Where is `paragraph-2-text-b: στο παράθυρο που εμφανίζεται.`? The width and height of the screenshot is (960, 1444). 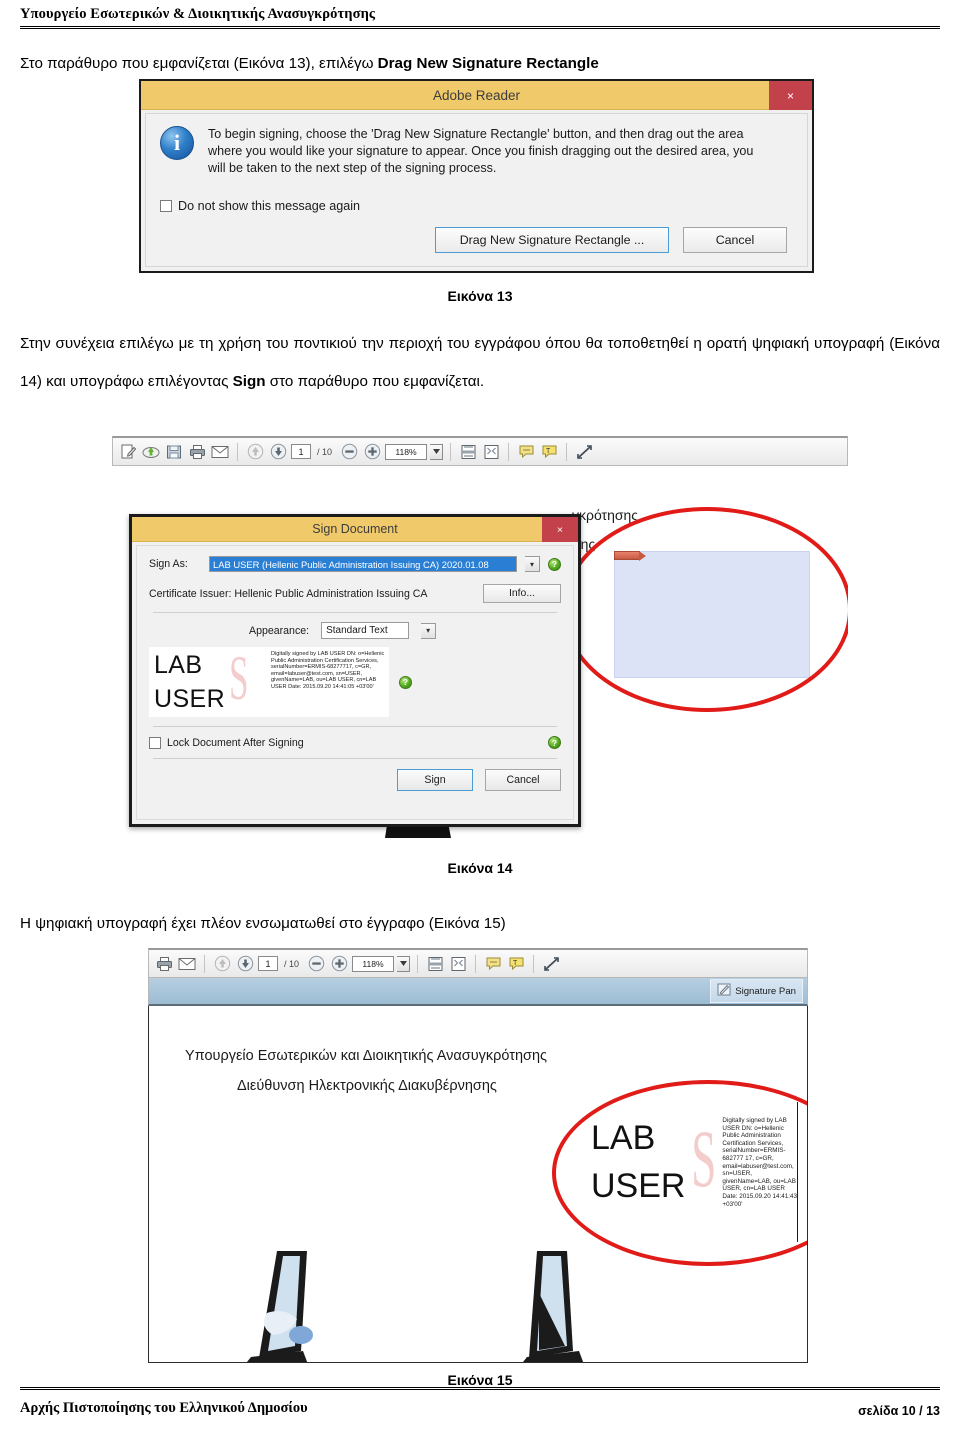 paragraph-2-text-b: στο παράθυρο που εμφανίζεται. is located at coordinates (375, 381).